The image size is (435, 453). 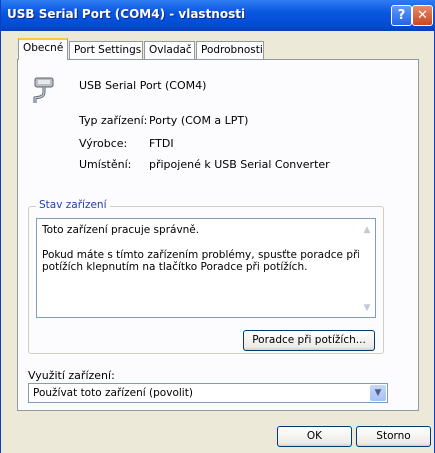 I want to click on device-type-value: Porty (COM a LPT), so click(x=199, y=120).